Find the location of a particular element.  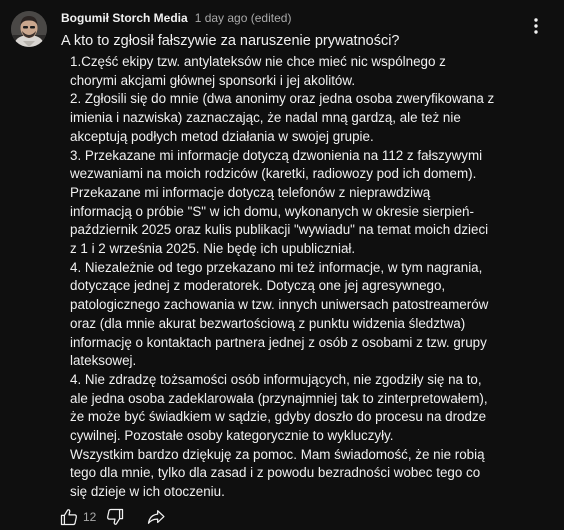

comment-header: Bogumił Storch Media 1 day ago (edited) is located at coordinates (176, 18).